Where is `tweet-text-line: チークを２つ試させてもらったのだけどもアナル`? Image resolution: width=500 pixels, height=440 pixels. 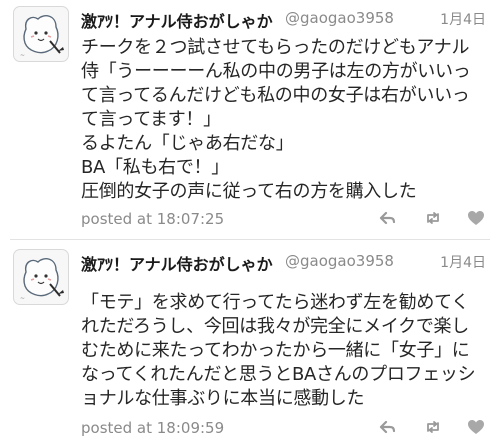 tweet-text-line: チークを２つ試させてもらったのだけどもアナル is located at coordinates (275, 47).